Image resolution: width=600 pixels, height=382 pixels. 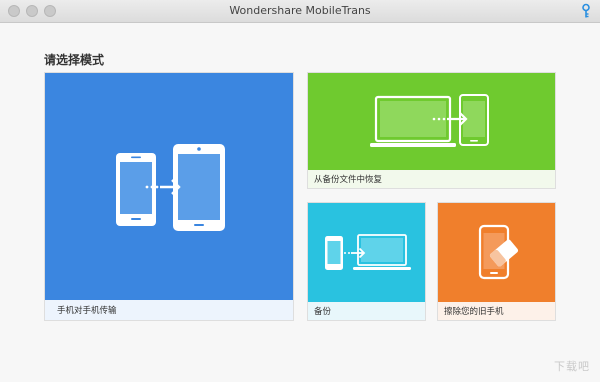 What do you see at coordinates (586, 11) in the screenshot?
I see `key-icon` at bounding box center [586, 11].